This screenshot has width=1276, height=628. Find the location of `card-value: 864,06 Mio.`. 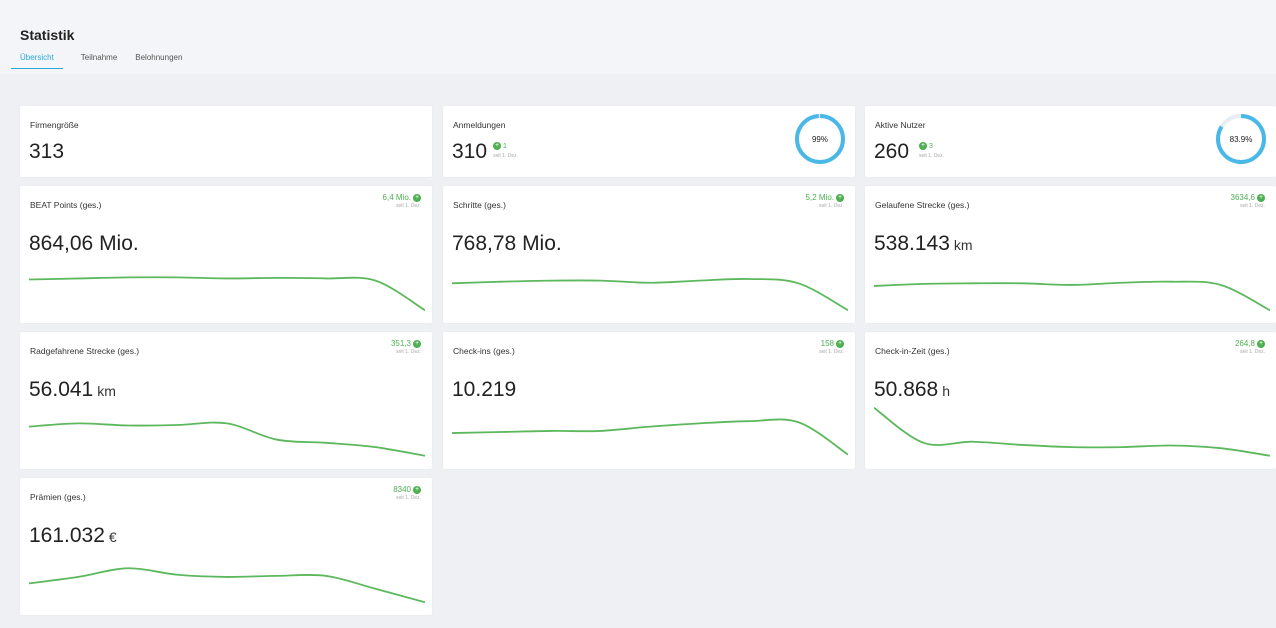

card-value: 864,06 Mio. is located at coordinates (86, 244).